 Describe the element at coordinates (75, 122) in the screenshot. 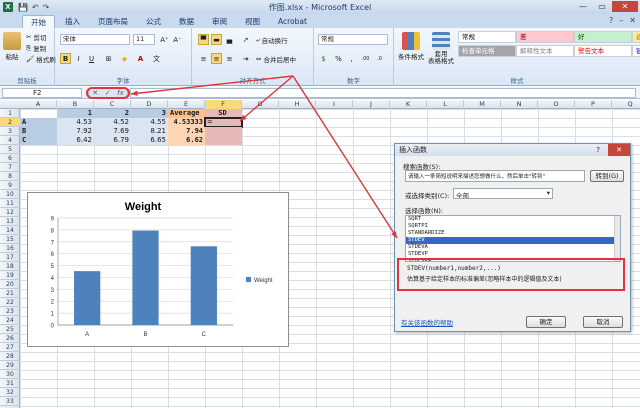

I see `sheet-cell: 4.53` at that location.